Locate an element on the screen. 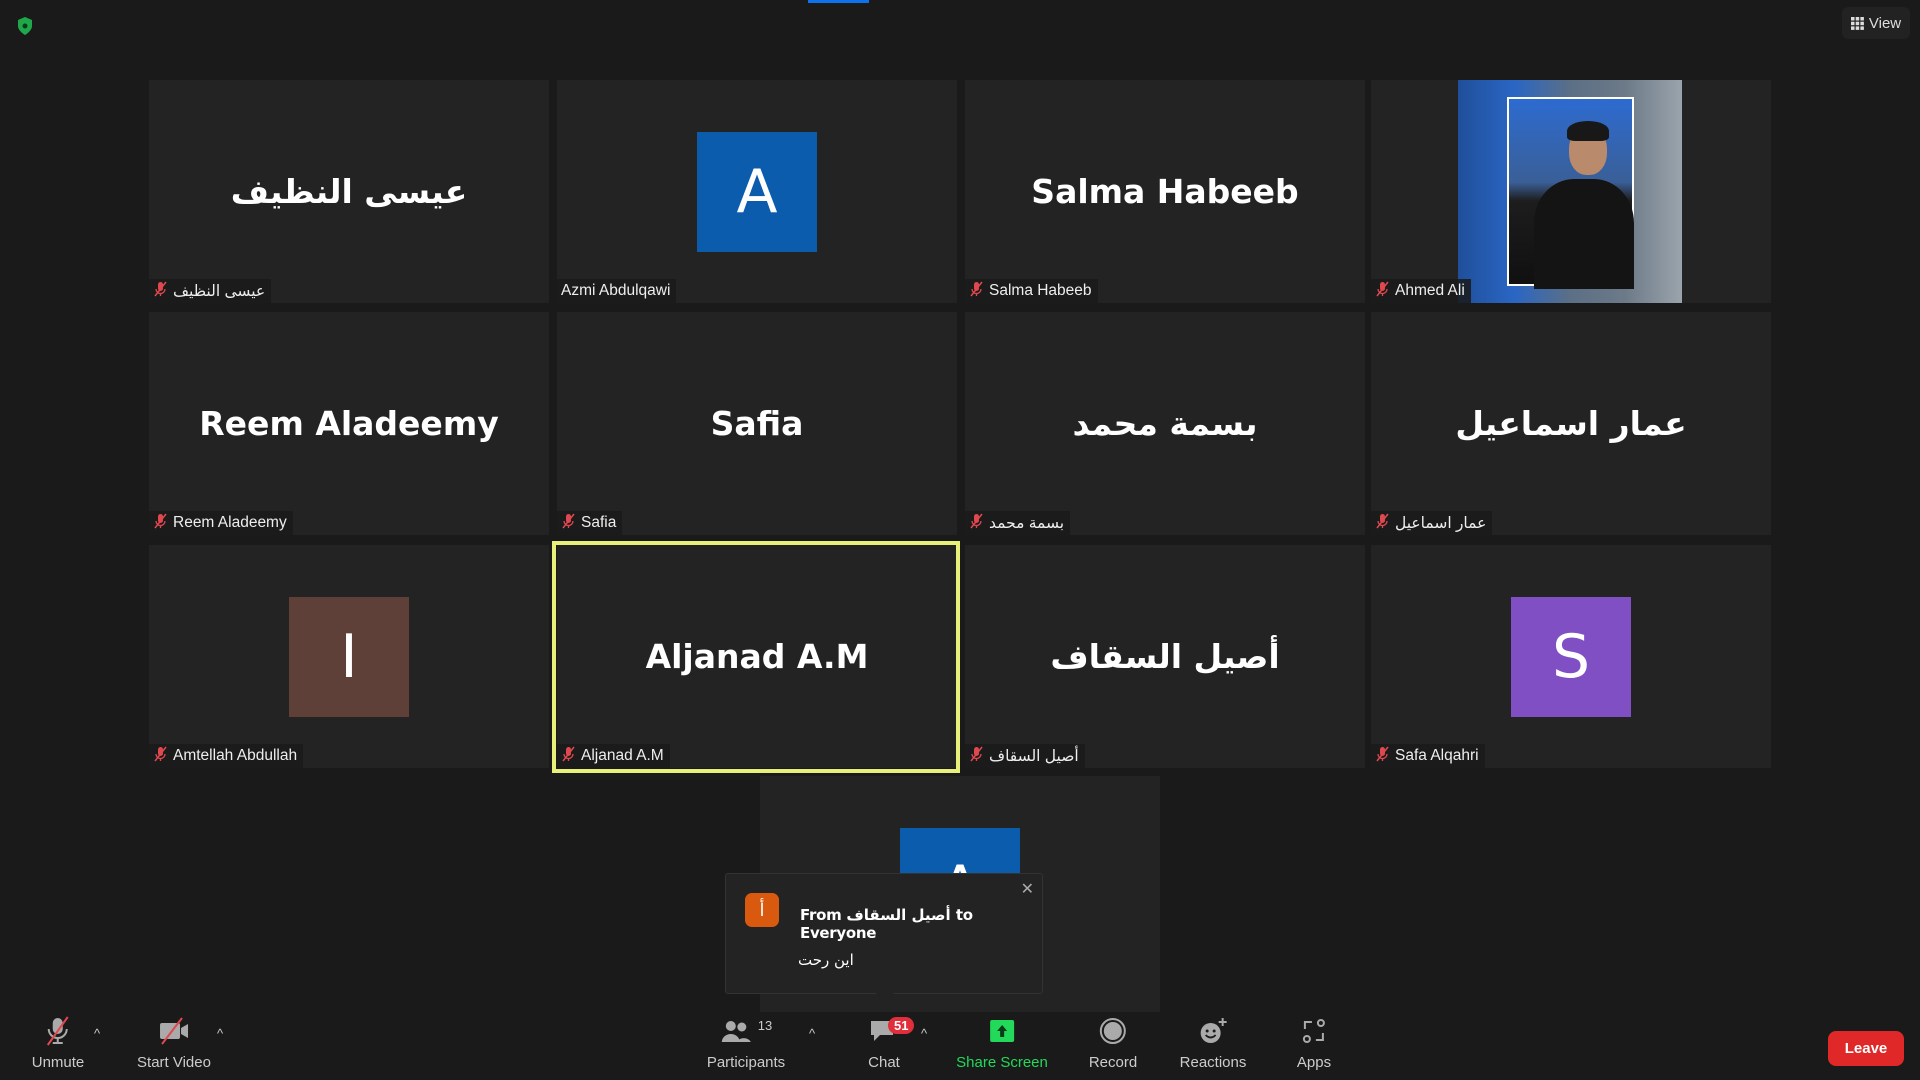  chat-notification: أ From أصيل السقاف to Everyone اين رحت ✕ is located at coordinates (884, 933).